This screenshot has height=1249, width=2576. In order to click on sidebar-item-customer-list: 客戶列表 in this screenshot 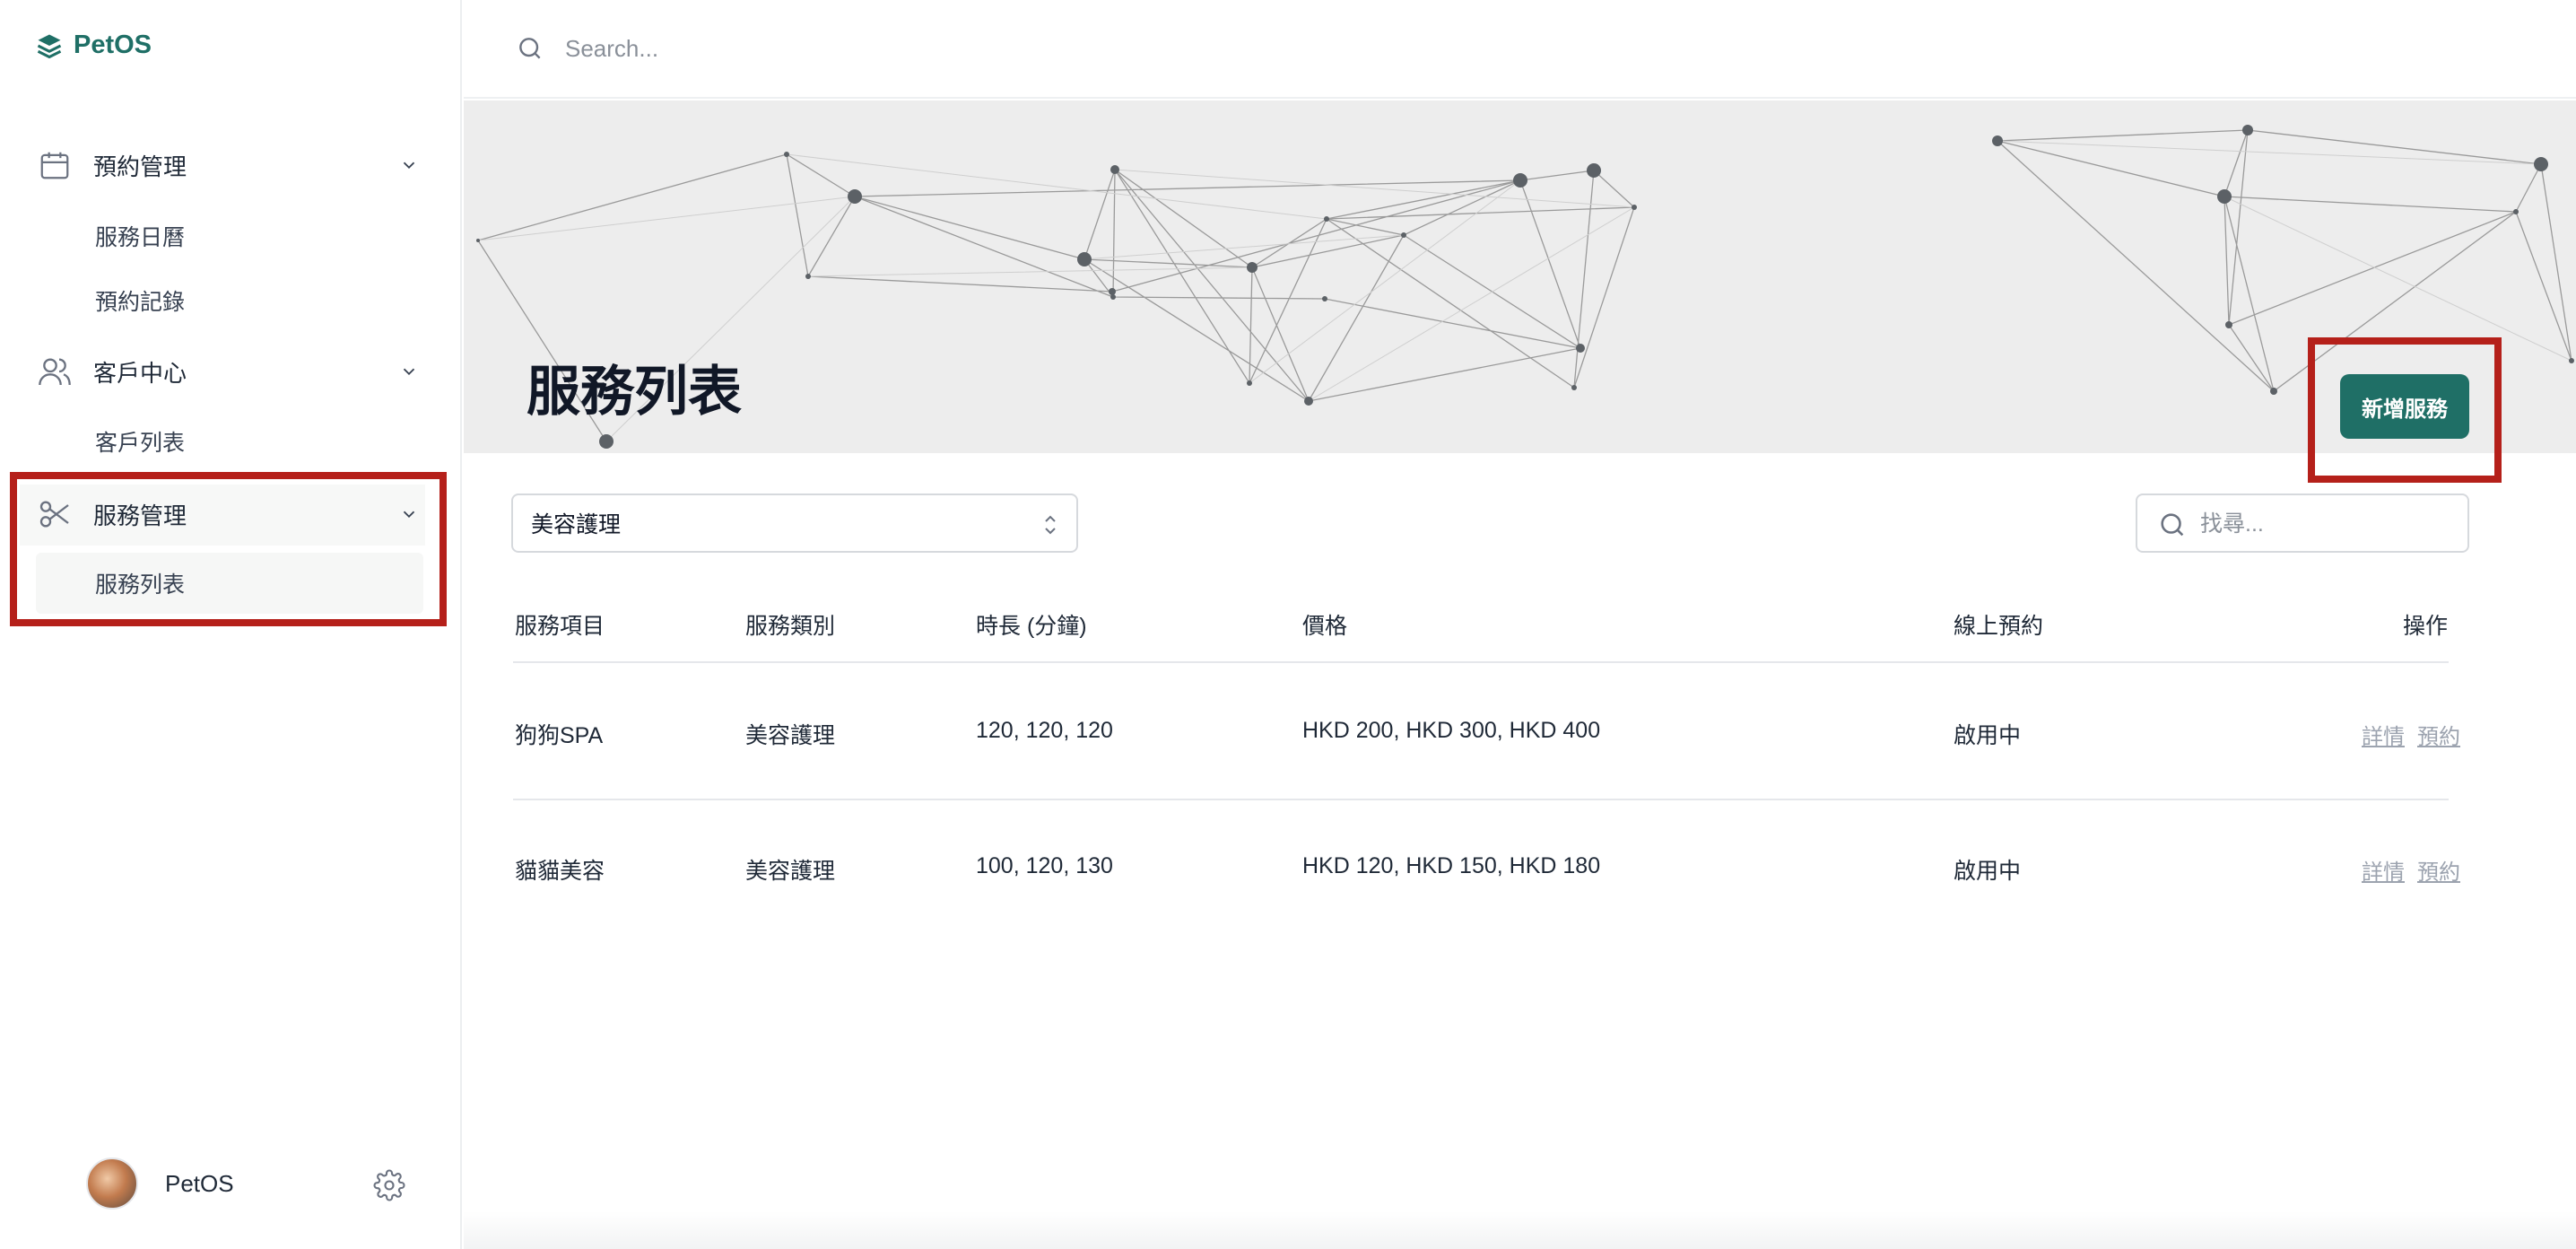, I will do `click(140, 441)`.